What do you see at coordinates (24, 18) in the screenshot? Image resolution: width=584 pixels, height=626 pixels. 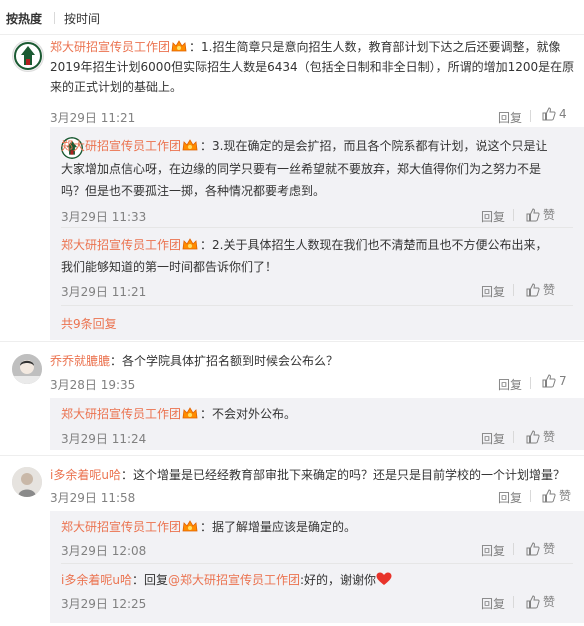 I see `tab-sort-by-hot: 按热度` at bounding box center [24, 18].